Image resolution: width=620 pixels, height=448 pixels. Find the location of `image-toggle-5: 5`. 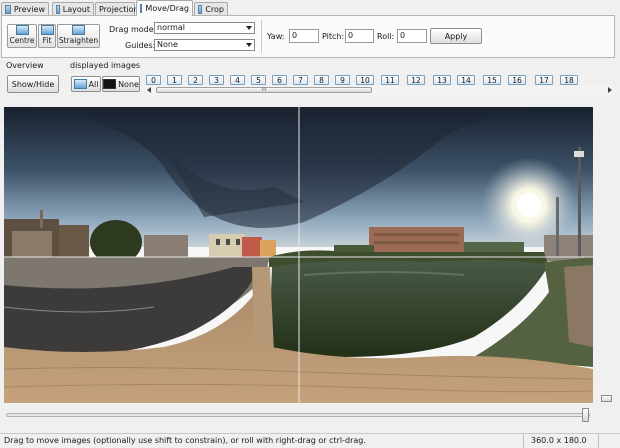

image-toggle-5: 5 is located at coordinates (258, 80).